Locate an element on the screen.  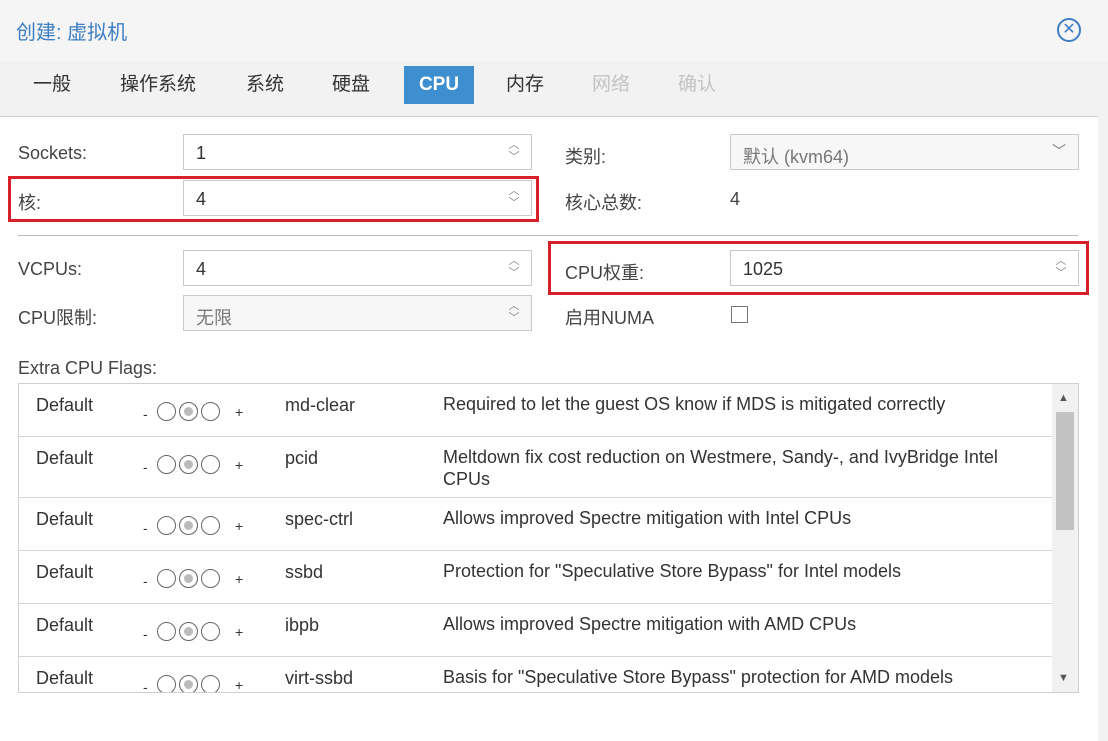
tab-os: 操作系统 is located at coordinates (158, 85).